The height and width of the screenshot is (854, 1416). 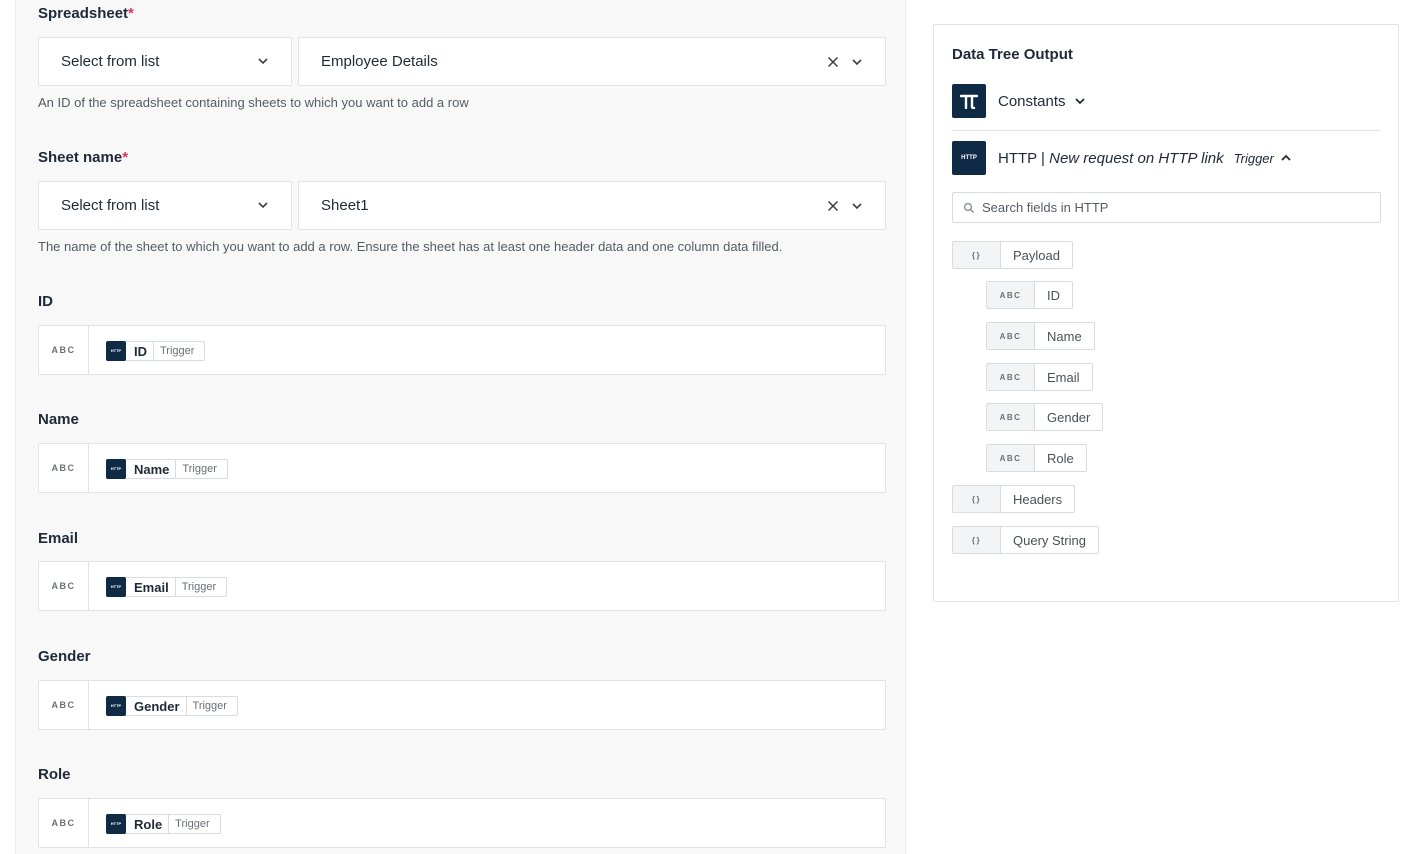 I want to click on tree-node-id: ABC ID, so click(x=1029, y=295).